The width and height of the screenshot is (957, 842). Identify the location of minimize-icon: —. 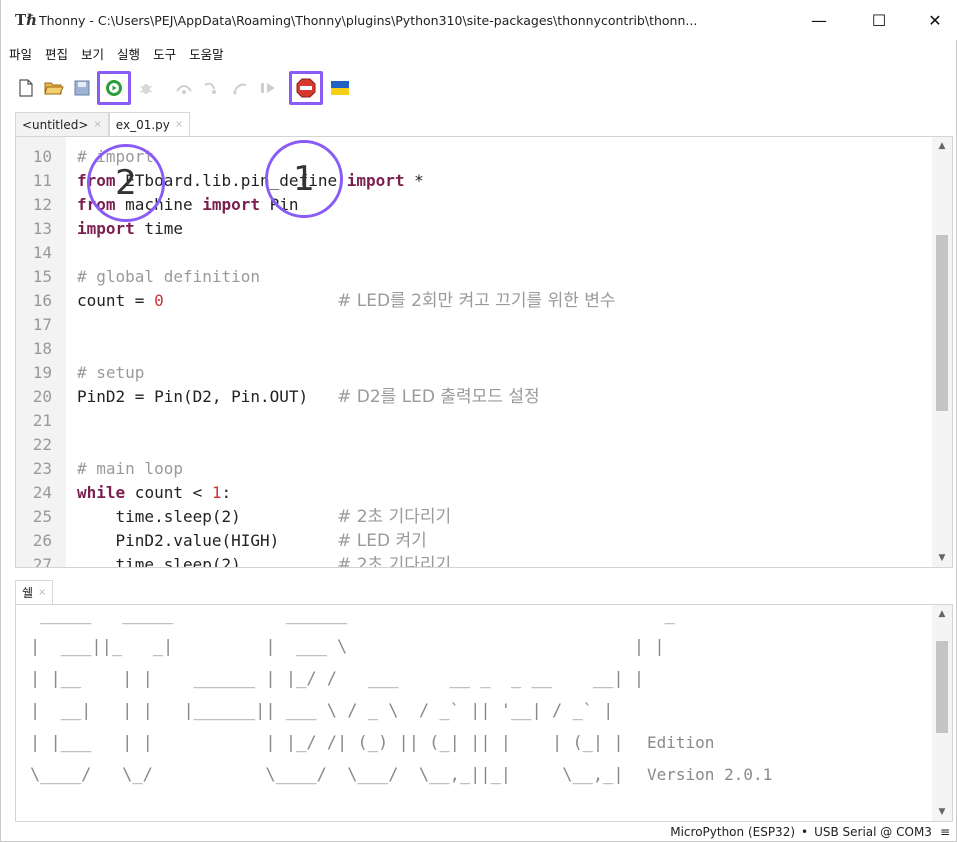
(819, 20).